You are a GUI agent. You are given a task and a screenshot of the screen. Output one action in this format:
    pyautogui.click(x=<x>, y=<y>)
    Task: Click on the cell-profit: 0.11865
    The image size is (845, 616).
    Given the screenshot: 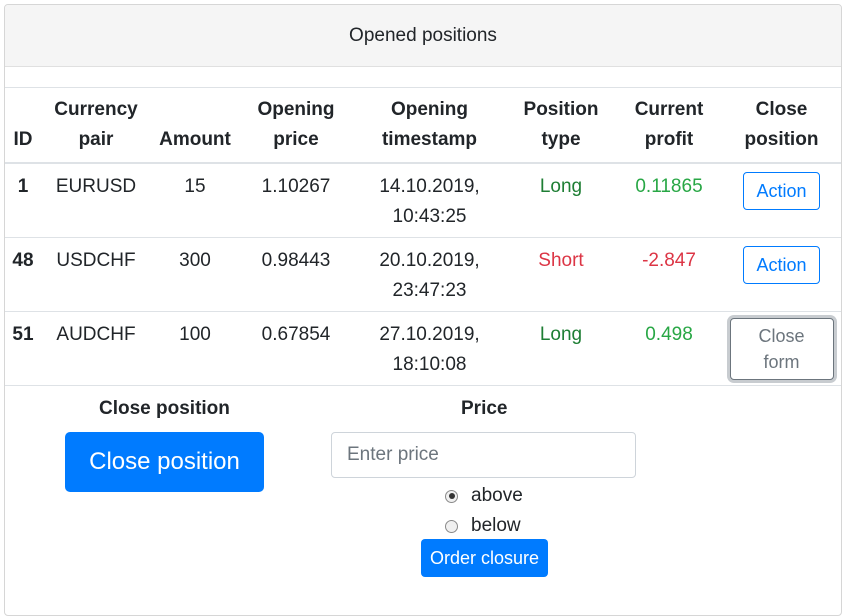 What is the action you would take?
    pyautogui.click(x=669, y=200)
    